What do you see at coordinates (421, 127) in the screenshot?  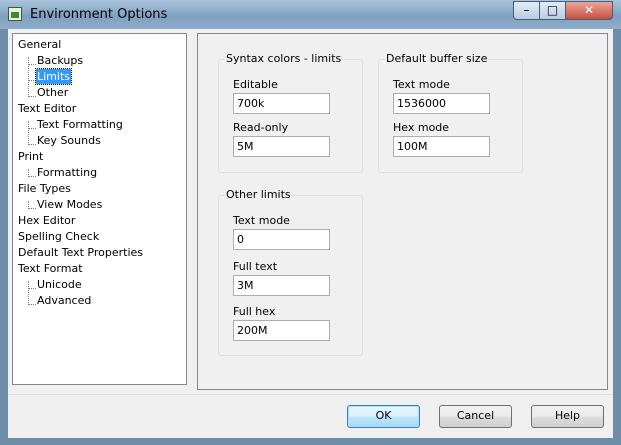 I see `buffer-hex-mode-label: Hex mode` at bounding box center [421, 127].